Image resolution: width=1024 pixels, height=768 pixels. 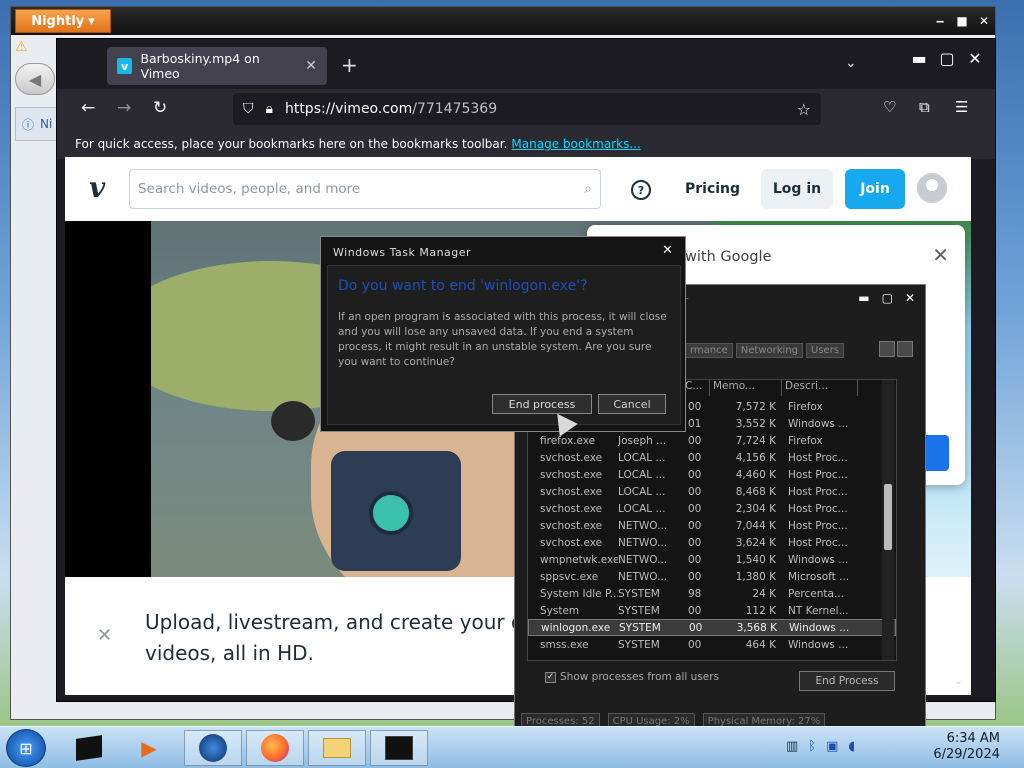 I want to click on help-icon: ?, so click(x=641, y=190).